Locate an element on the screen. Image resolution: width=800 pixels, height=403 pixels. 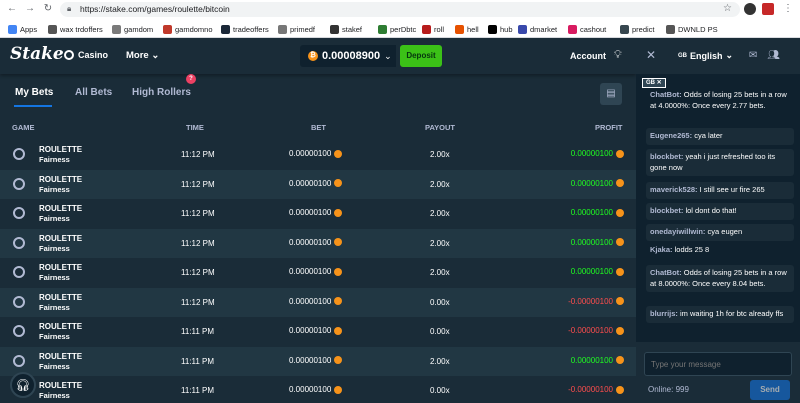
chat-room-tag: GB ✕ is located at coordinates (654, 83).